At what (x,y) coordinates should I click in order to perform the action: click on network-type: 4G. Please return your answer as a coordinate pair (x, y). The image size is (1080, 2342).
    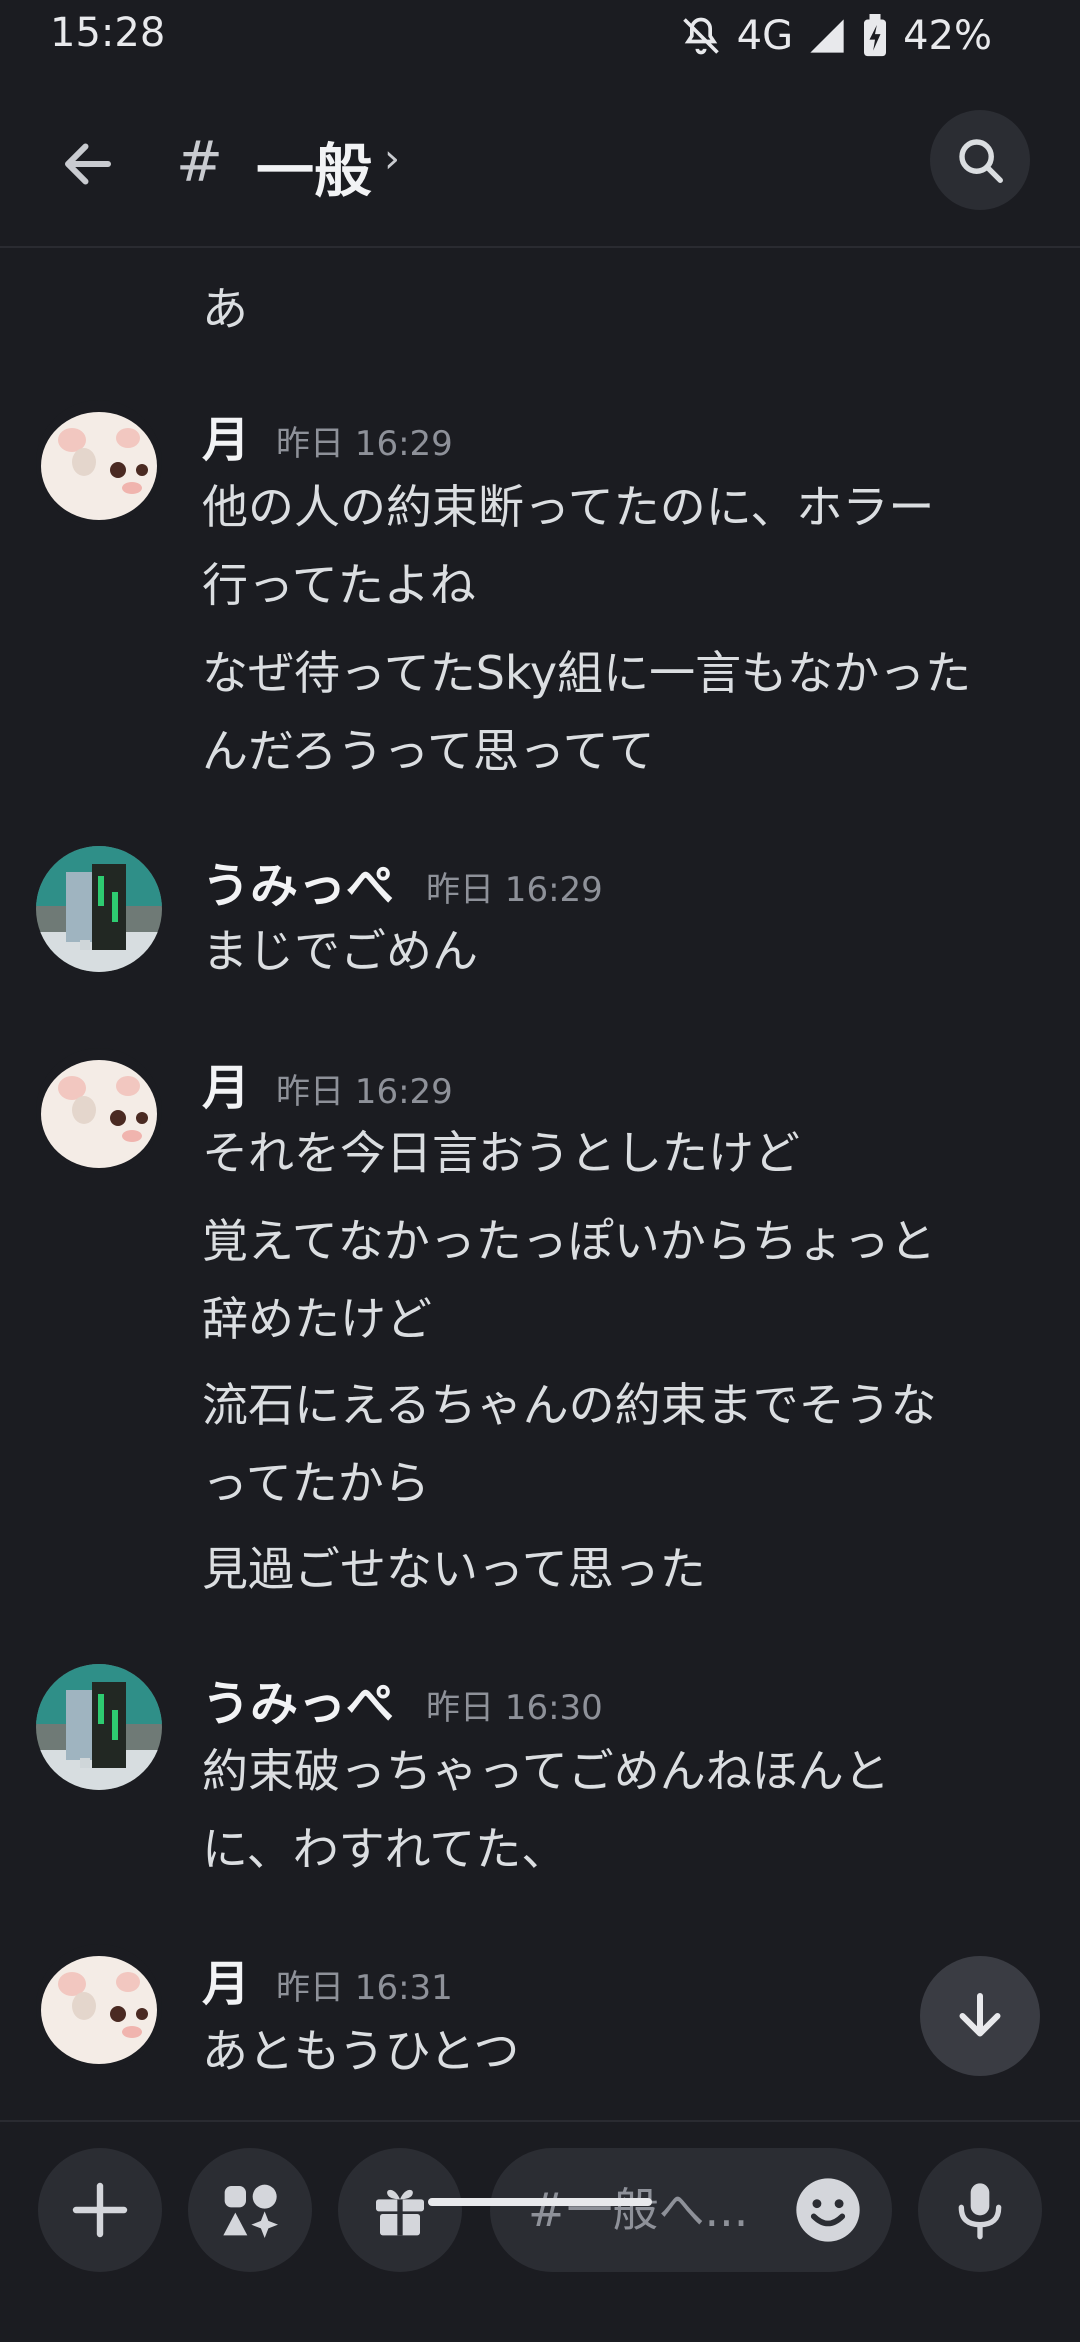
    Looking at the image, I should click on (765, 36).